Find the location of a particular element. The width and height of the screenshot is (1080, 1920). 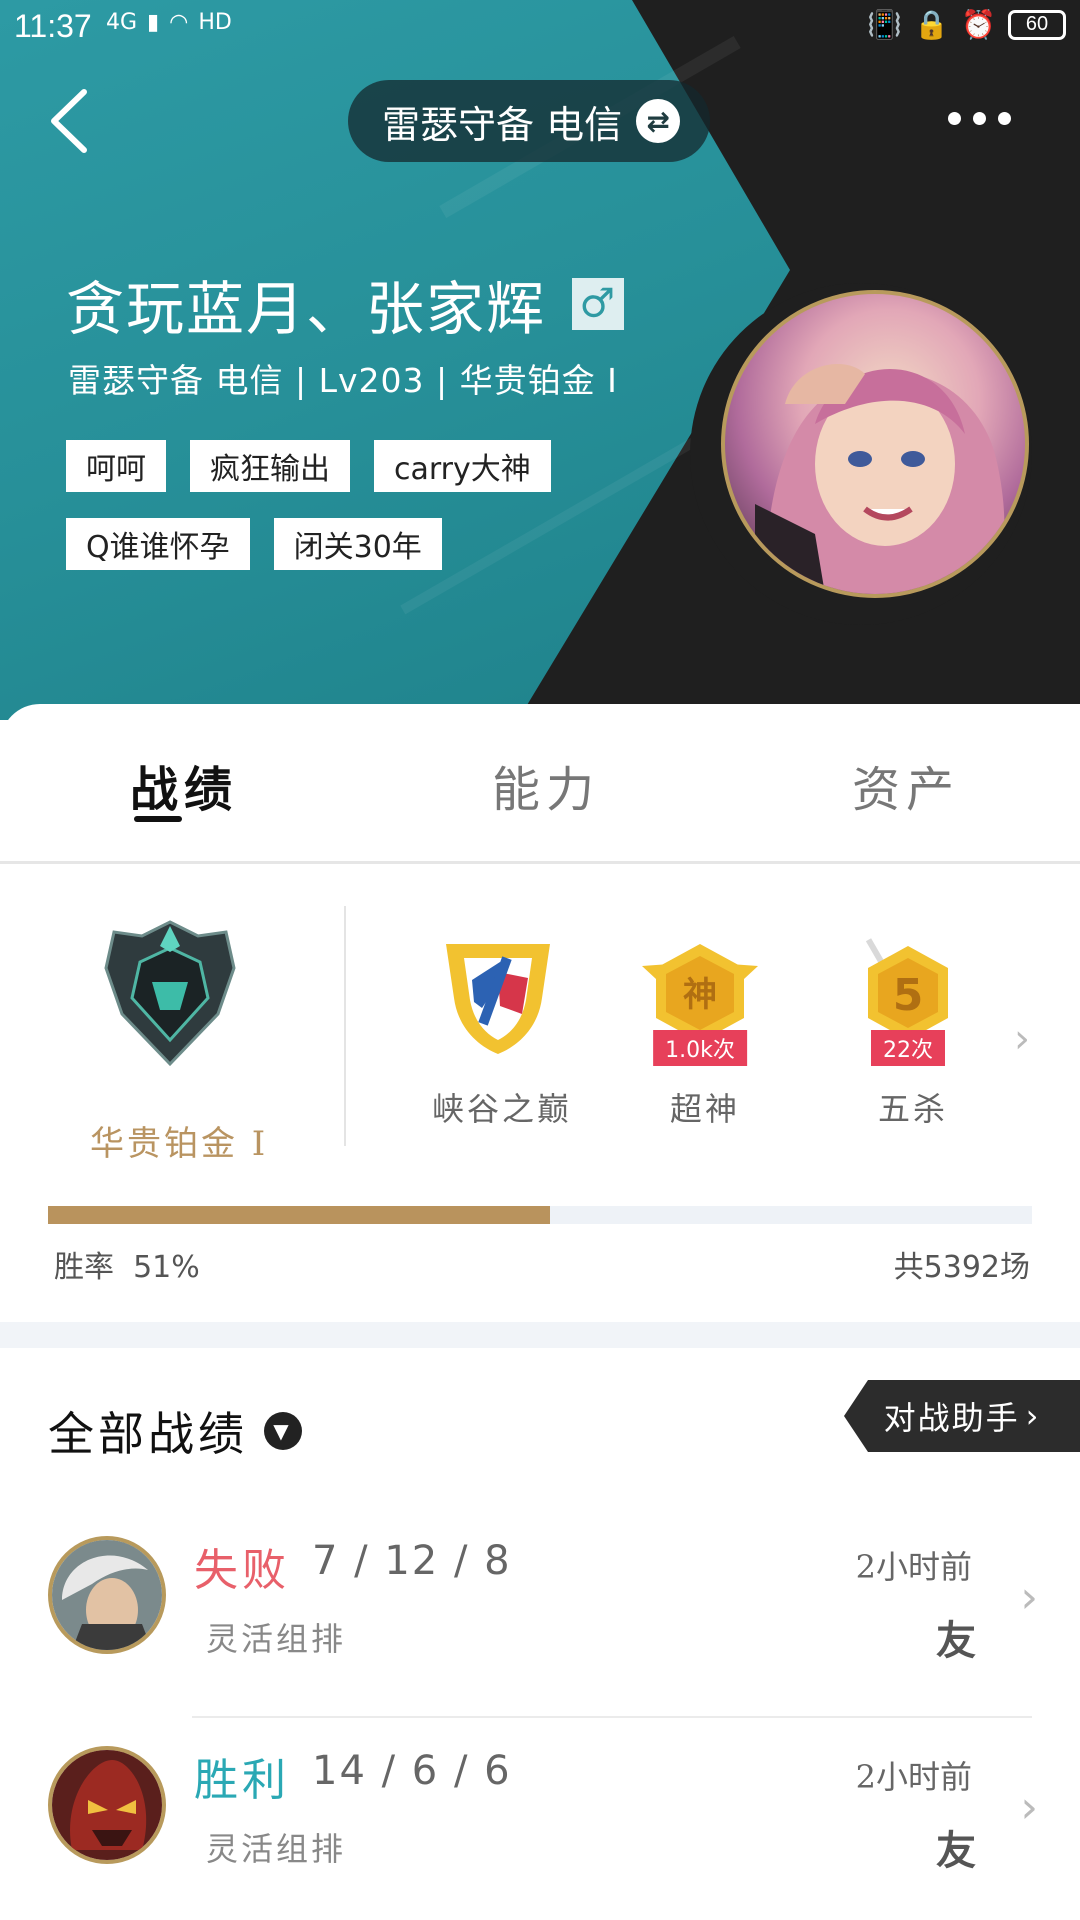

divider is located at coordinates (345, 1026).